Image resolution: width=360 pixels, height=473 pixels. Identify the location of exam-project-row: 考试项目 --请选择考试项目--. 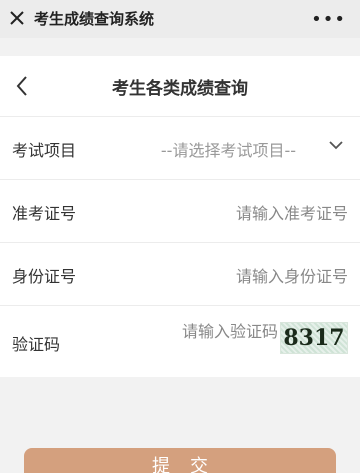
(180, 147).